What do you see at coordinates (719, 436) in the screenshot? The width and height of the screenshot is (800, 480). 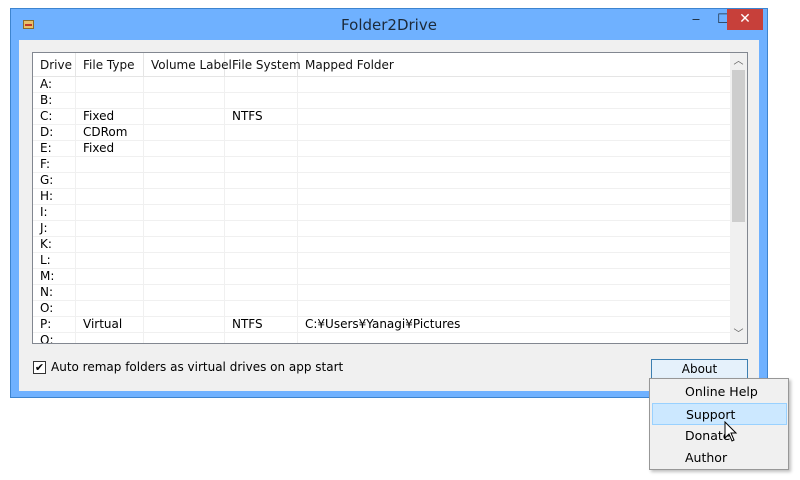 I see `menu-item-donate: Donate` at bounding box center [719, 436].